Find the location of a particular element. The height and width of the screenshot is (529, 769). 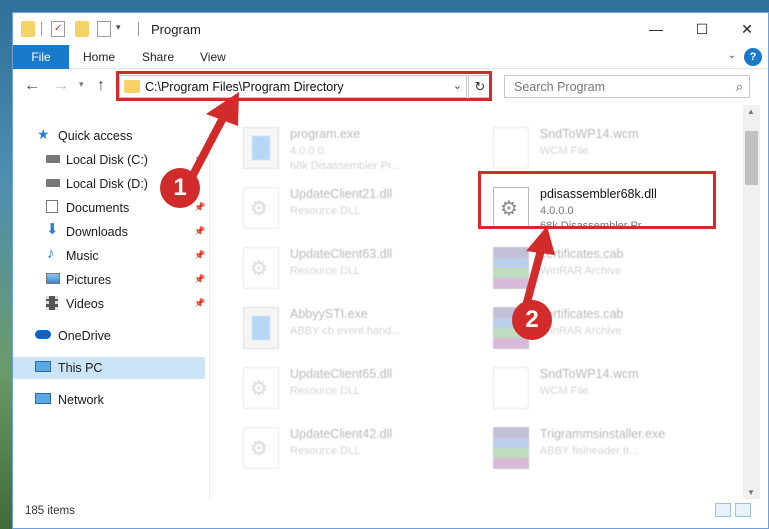

new-folder-icon is located at coordinates (82, 29).